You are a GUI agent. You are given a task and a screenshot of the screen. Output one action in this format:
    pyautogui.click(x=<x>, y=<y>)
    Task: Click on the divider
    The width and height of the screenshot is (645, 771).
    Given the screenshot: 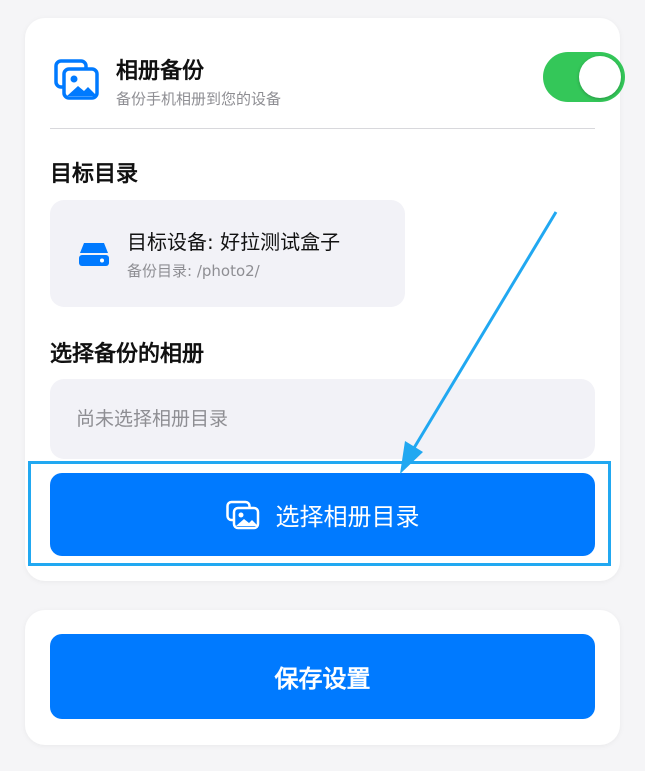 What is the action you would take?
    pyautogui.click(x=322, y=128)
    